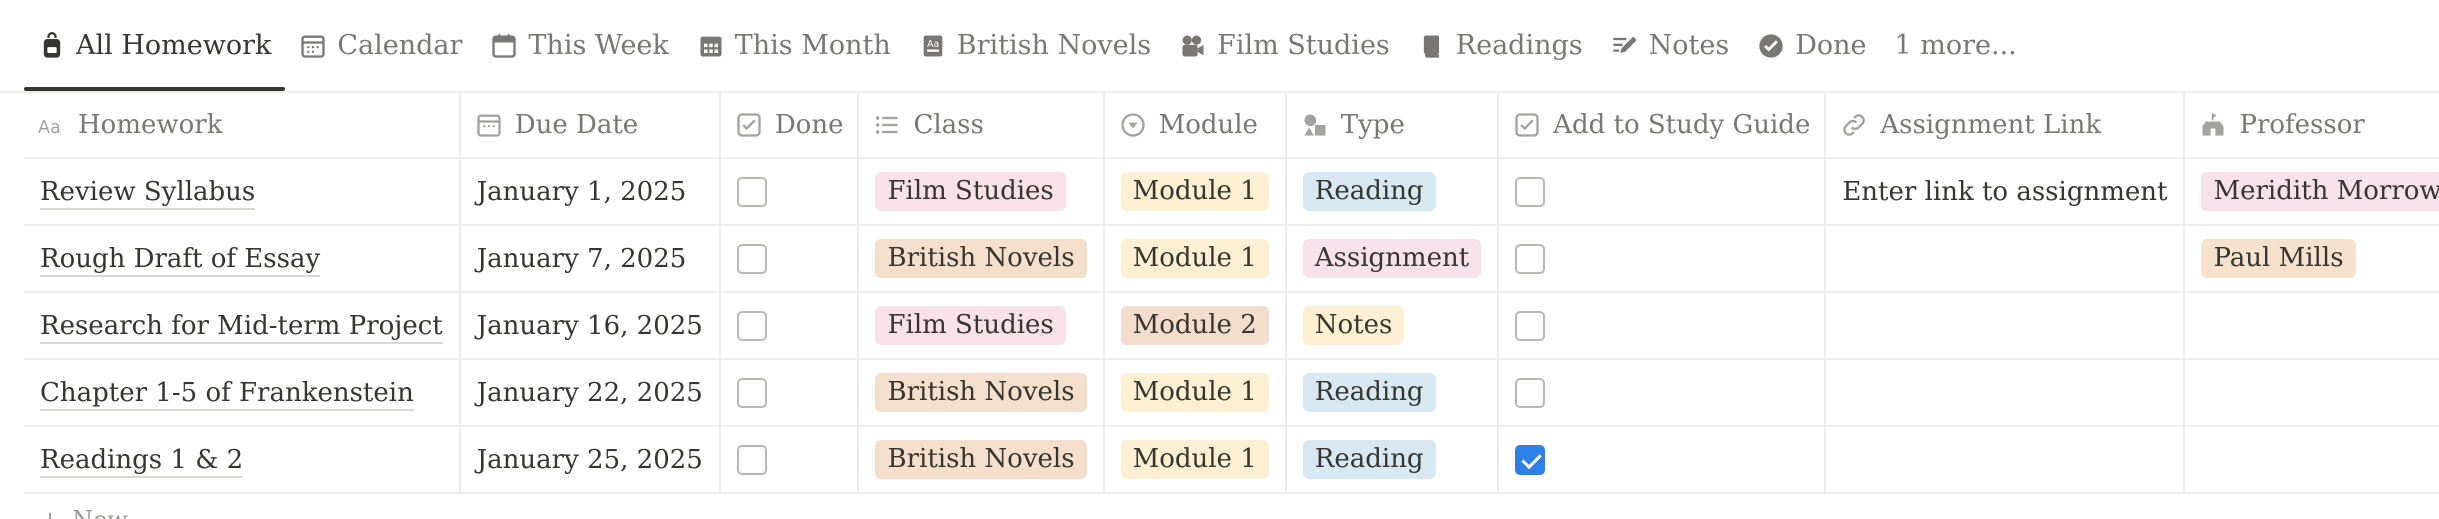 The image size is (2439, 519). What do you see at coordinates (981, 126) in the screenshot?
I see `column-header-class: Class` at bounding box center [981, 126].